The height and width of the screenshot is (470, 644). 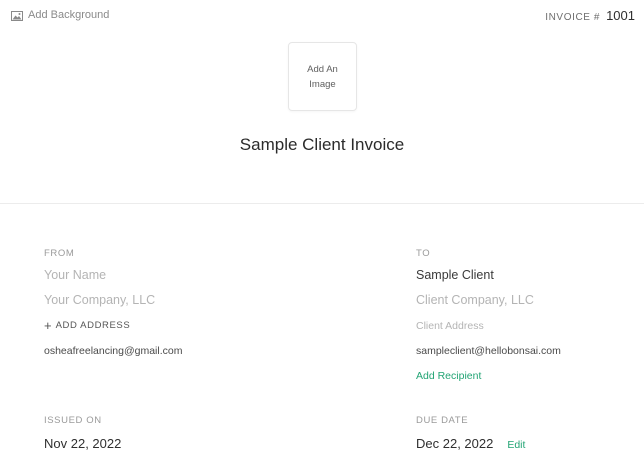 I want to click on issued-on-value: Nov 22, 2022, so click(x=82, y=443).